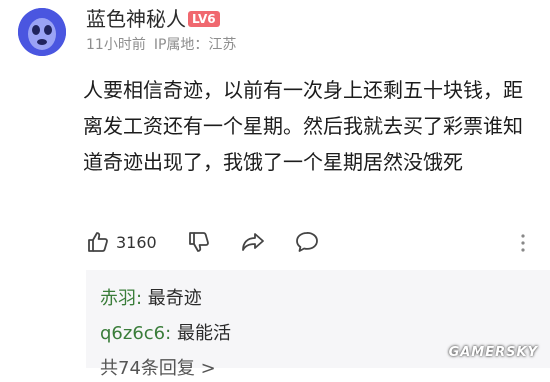 The image size is (550, 382). I want to click on watermark: GAMERSKY, so click(493, 352).